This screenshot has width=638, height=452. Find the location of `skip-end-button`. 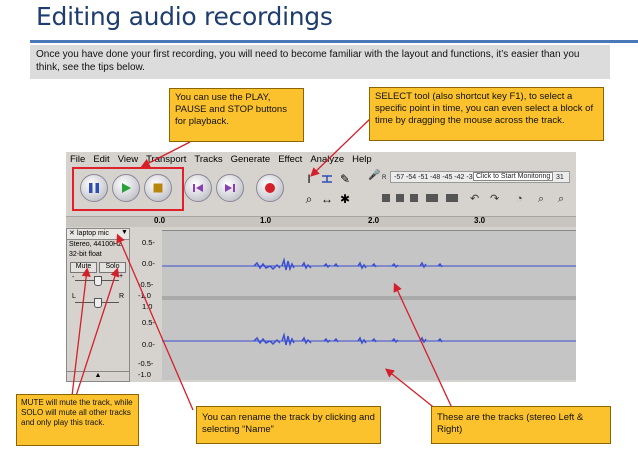

skip-end-button is located at coordinates (230, 188).